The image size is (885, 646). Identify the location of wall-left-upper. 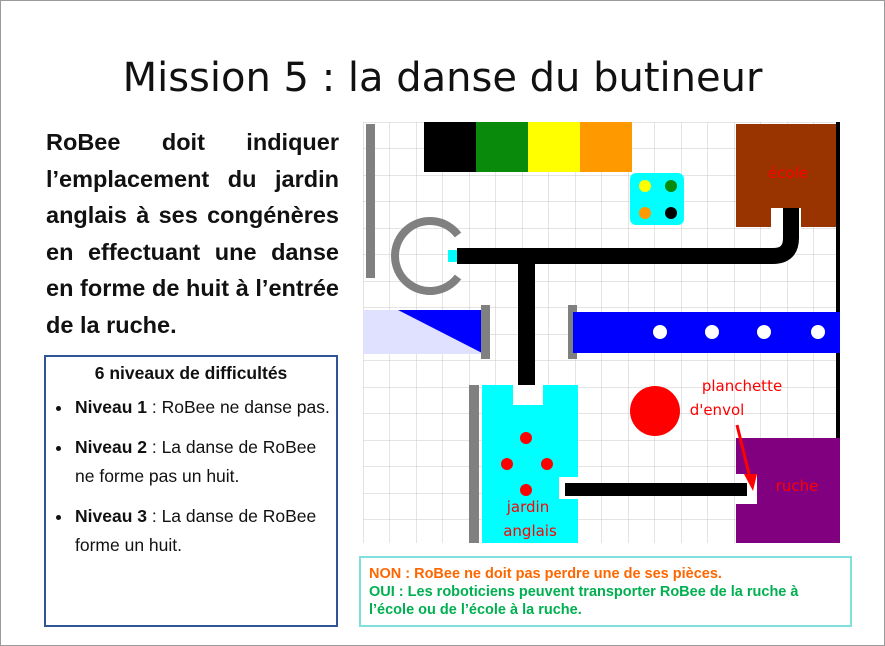
(370, 201).